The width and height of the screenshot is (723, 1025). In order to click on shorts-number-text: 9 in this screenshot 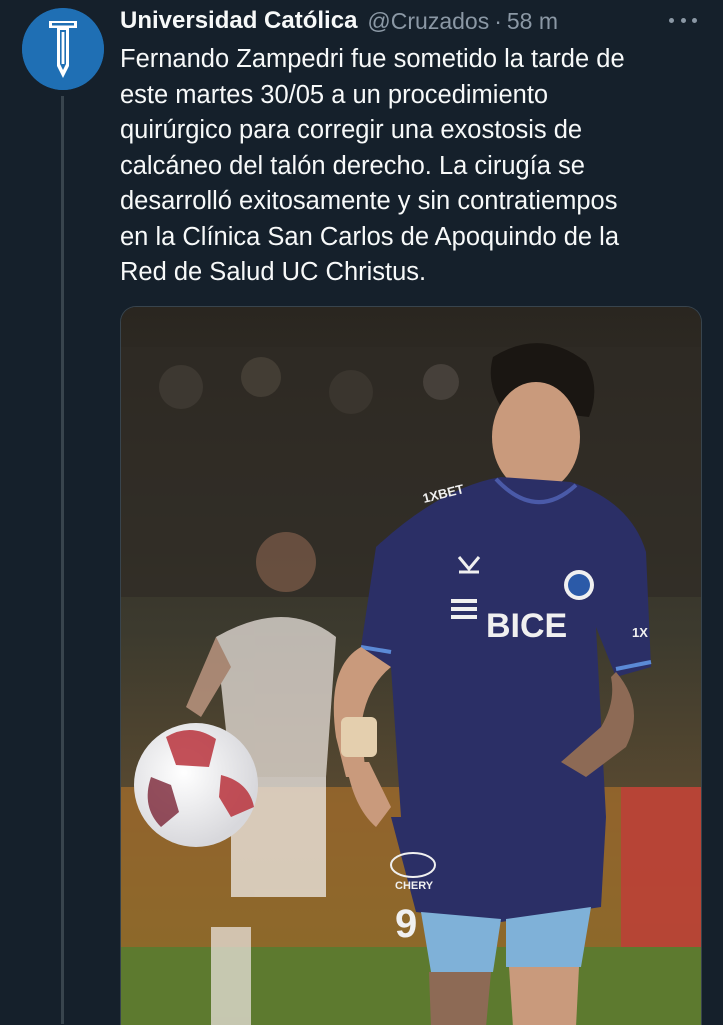, I will do `click(406, 924)`.